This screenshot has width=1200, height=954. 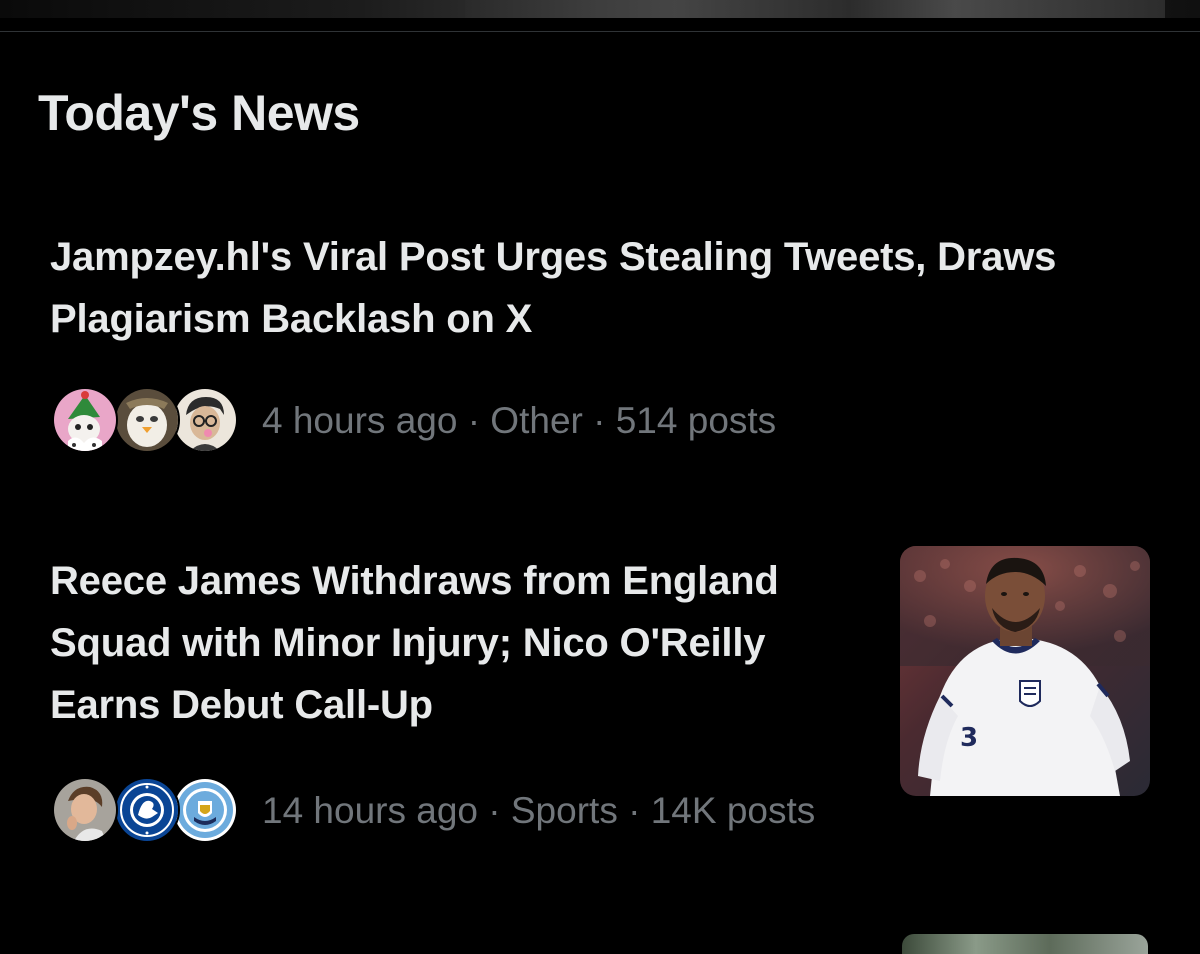 I want to click on news-meta-row: 14 hours ago · Sports · 14K posts, so click(x=433, y=811).